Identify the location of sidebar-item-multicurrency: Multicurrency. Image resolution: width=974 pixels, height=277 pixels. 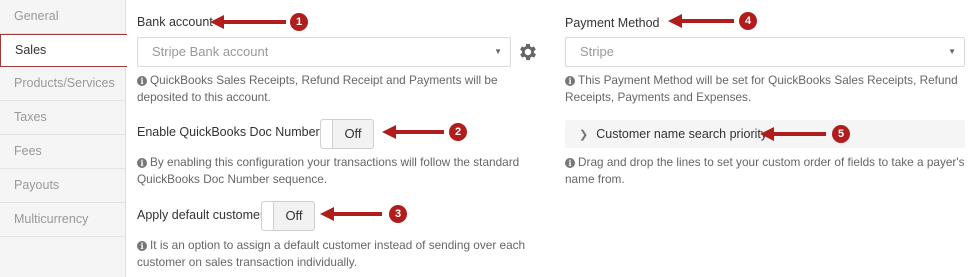
(62, 220).